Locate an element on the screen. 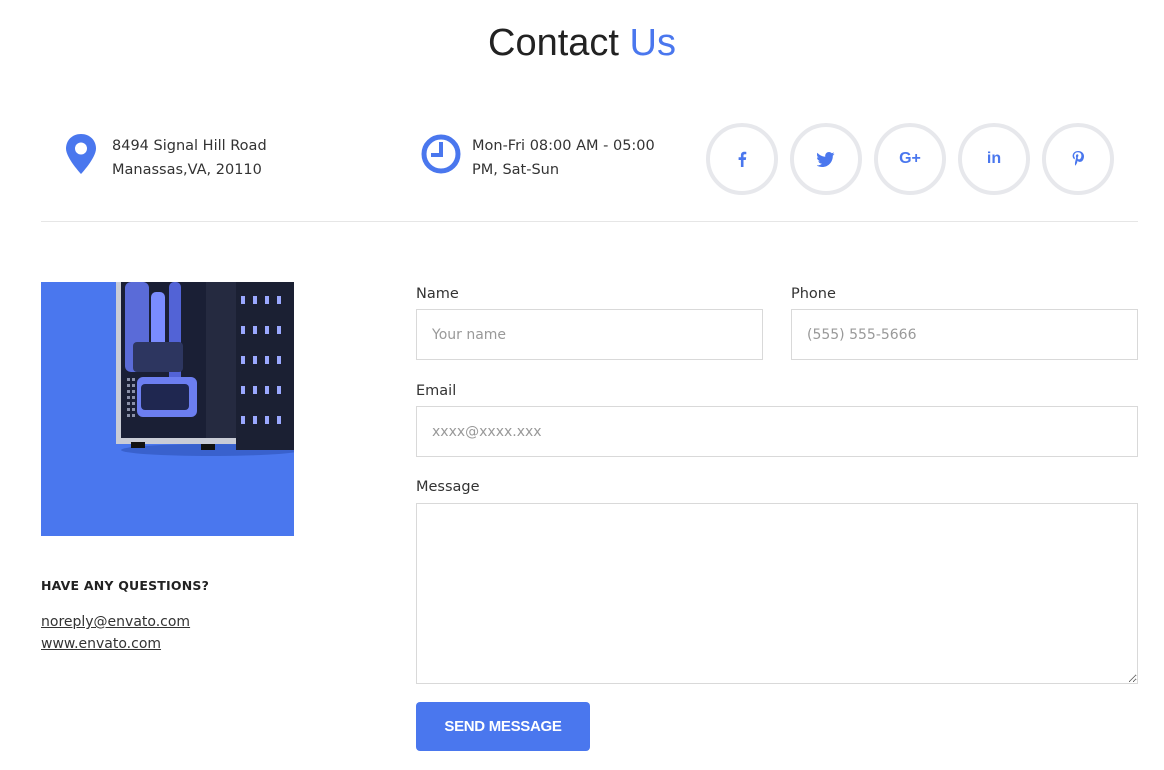  twitter-button is located at coordinates (826, 159).